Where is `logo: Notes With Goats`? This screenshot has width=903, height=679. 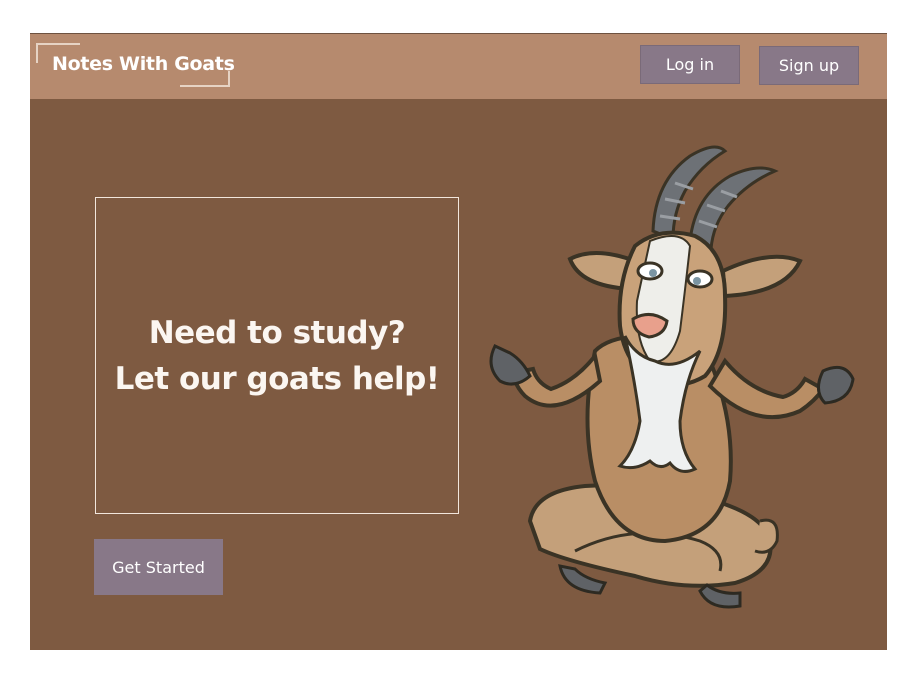
logo: Notes With Goats is located at coordinates (135, 65).